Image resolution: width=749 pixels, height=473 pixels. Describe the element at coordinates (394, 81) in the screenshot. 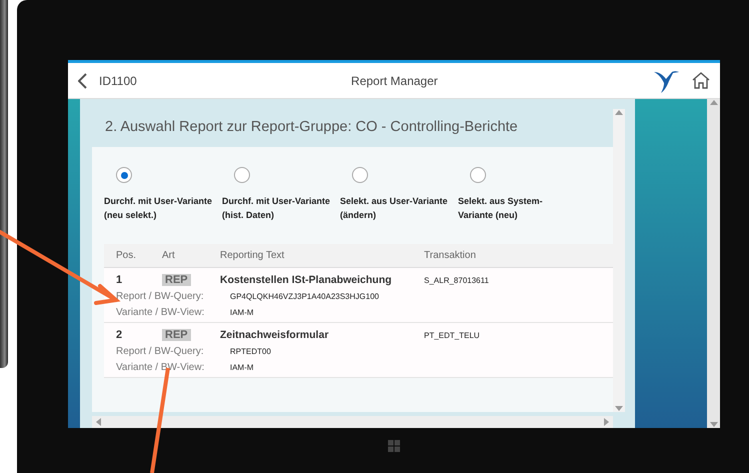

I see `window-title: Report Manager` at that location.